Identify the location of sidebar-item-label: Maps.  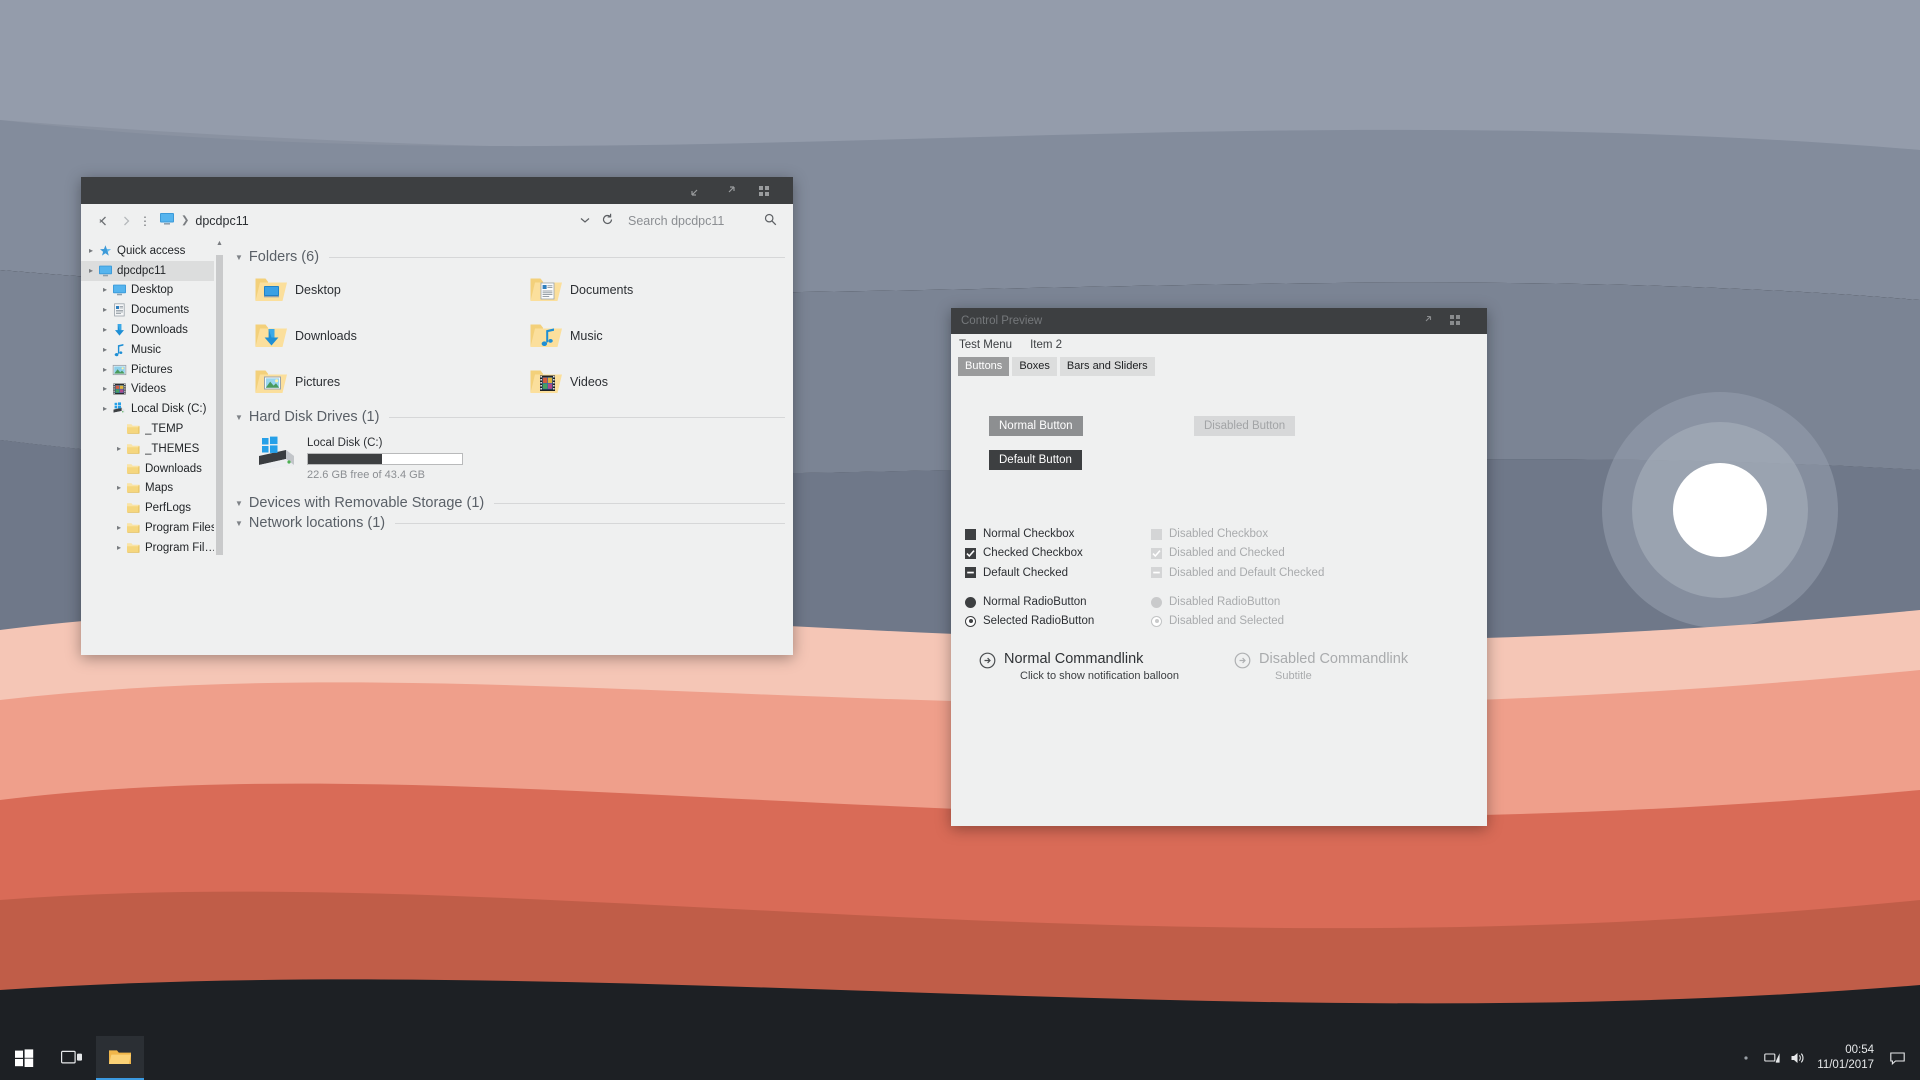
(159, 488).